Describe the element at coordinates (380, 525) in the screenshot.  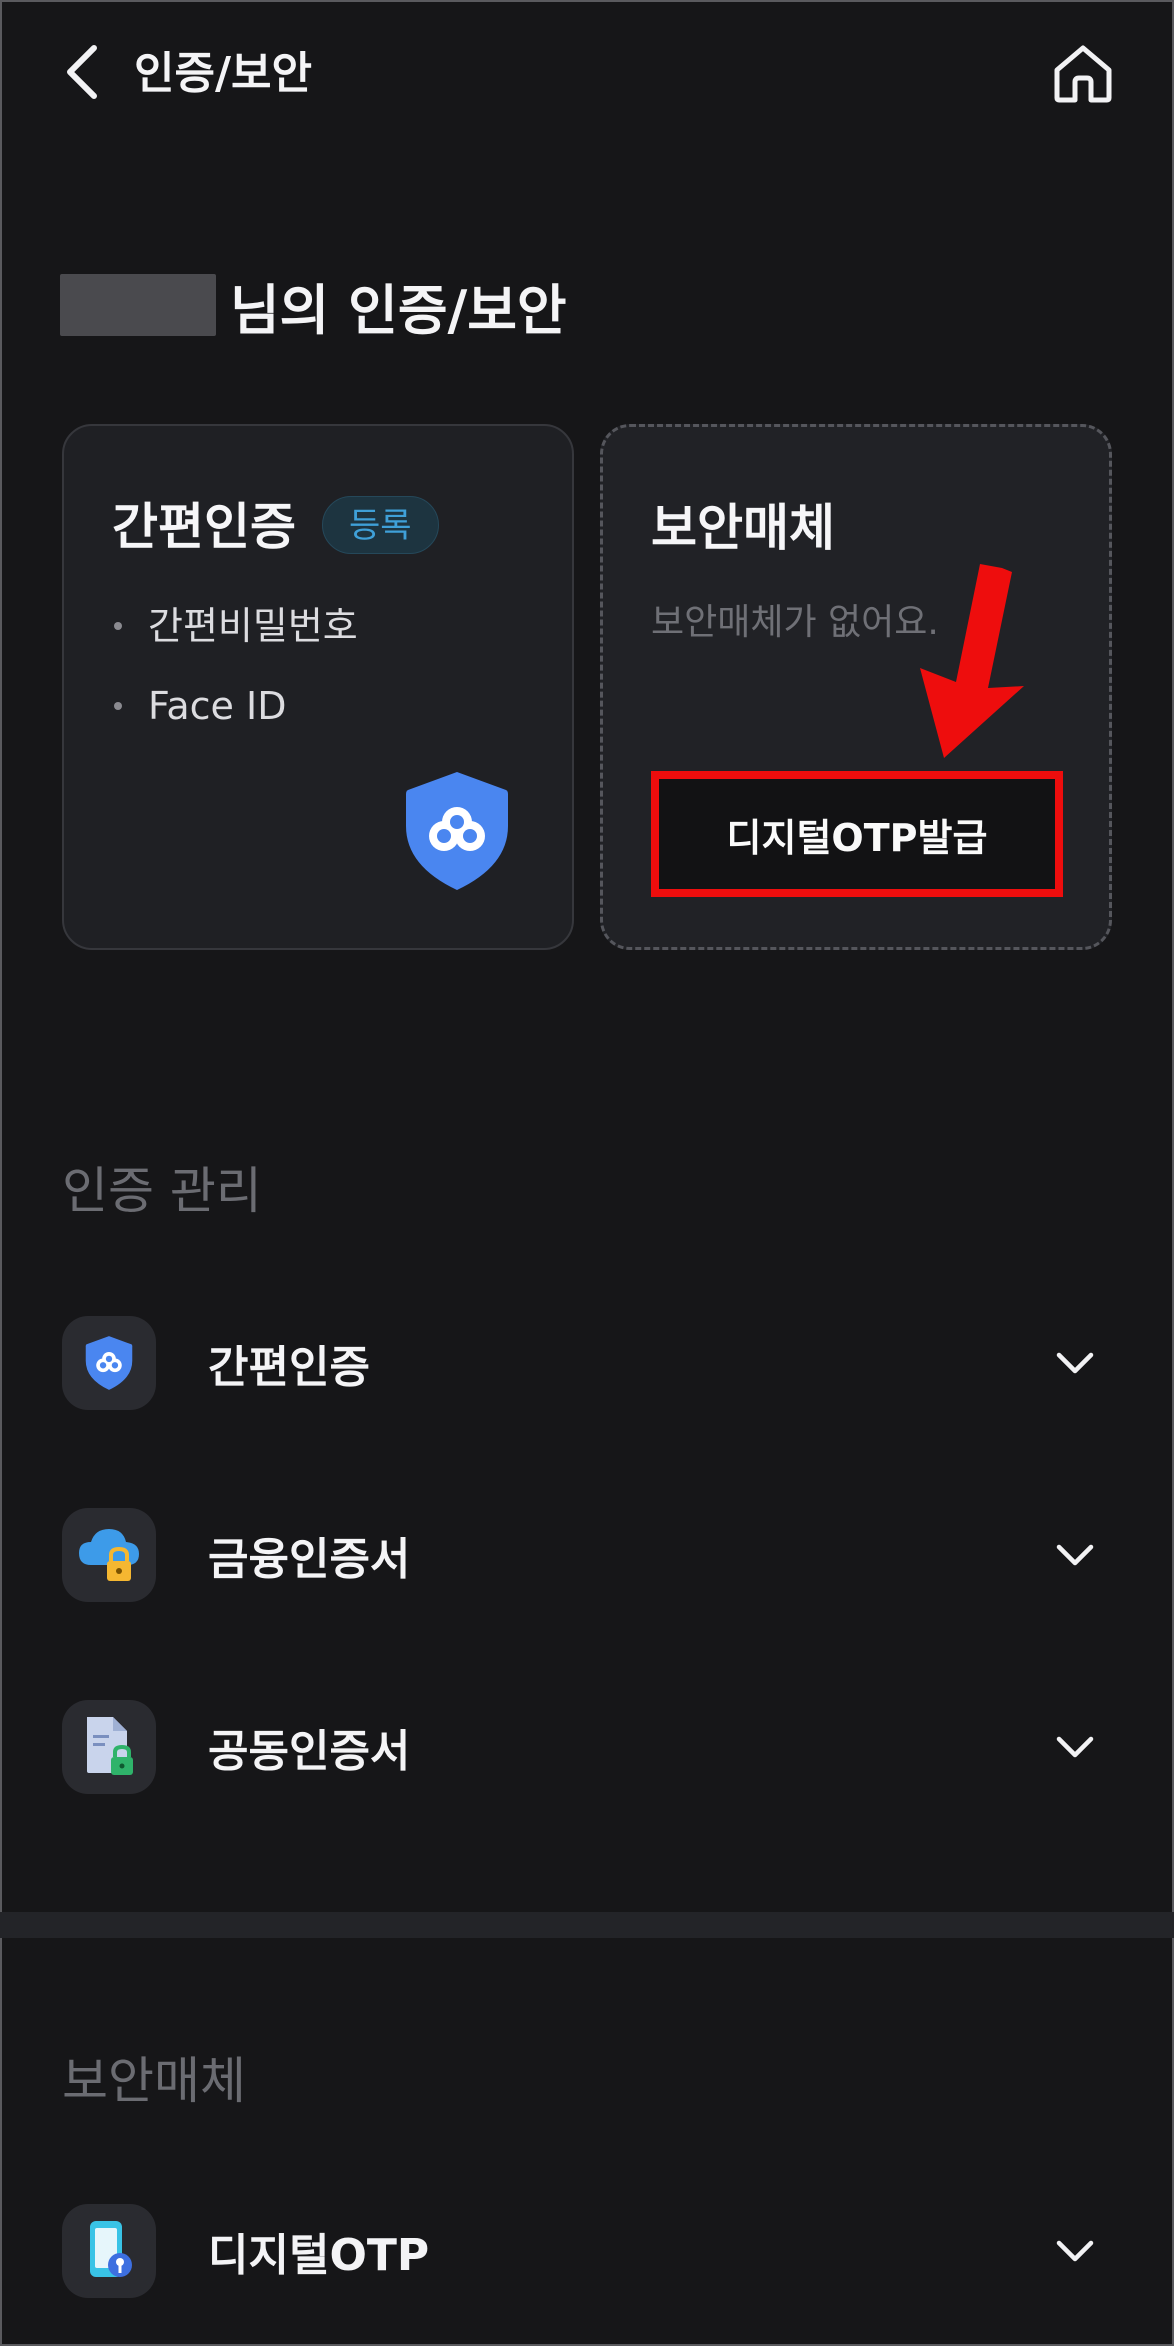
I see `registered-badge: 등록` at that location.